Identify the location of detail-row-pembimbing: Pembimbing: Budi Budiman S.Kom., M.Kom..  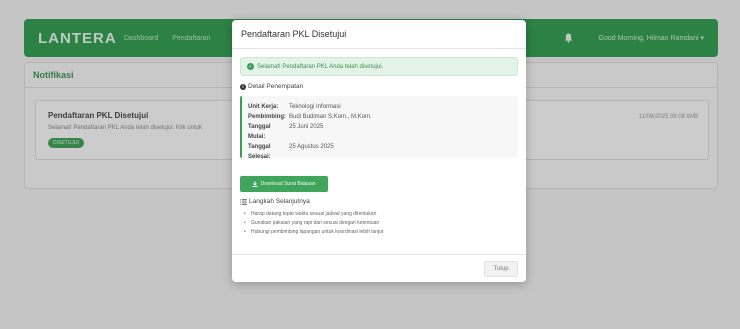
(380, 117).